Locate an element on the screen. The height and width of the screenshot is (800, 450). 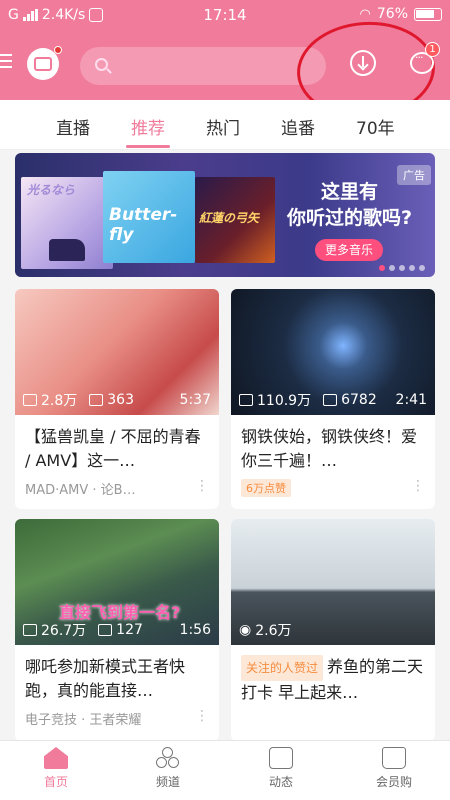
likes-badge: 6万点赞 is located at coordinates (266, 488).